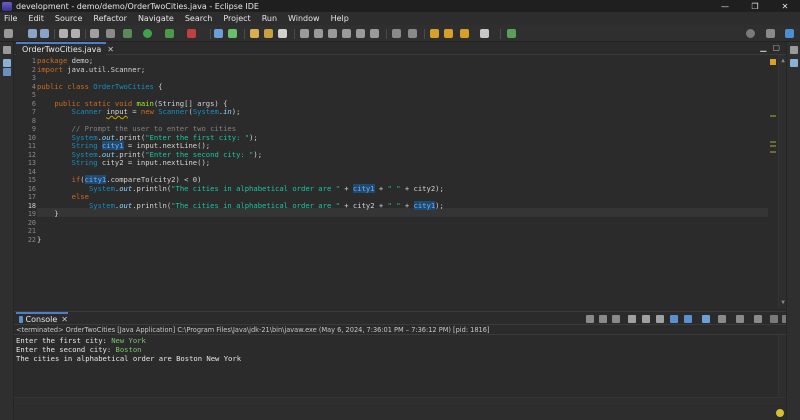 The width and height of the screenshot is (800, 420). Describe the element at coordinates (198, 18) in the screenshot. I see `menu-search: Search` at that location.